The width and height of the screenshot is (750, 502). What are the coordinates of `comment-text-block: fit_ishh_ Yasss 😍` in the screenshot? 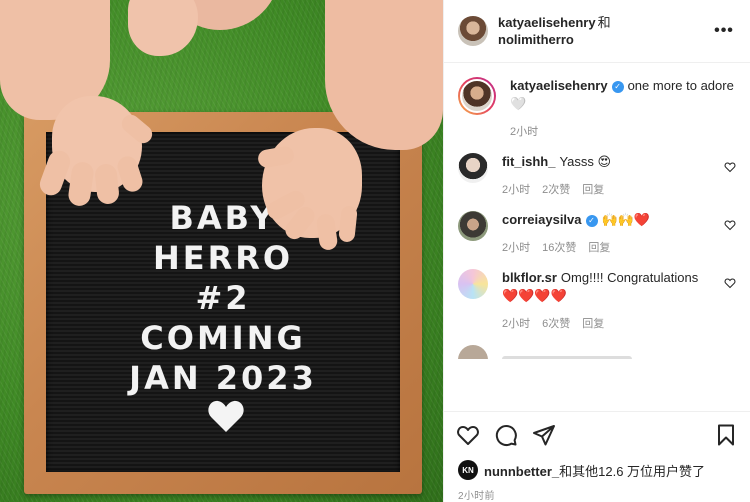 It's located at (608, 162).